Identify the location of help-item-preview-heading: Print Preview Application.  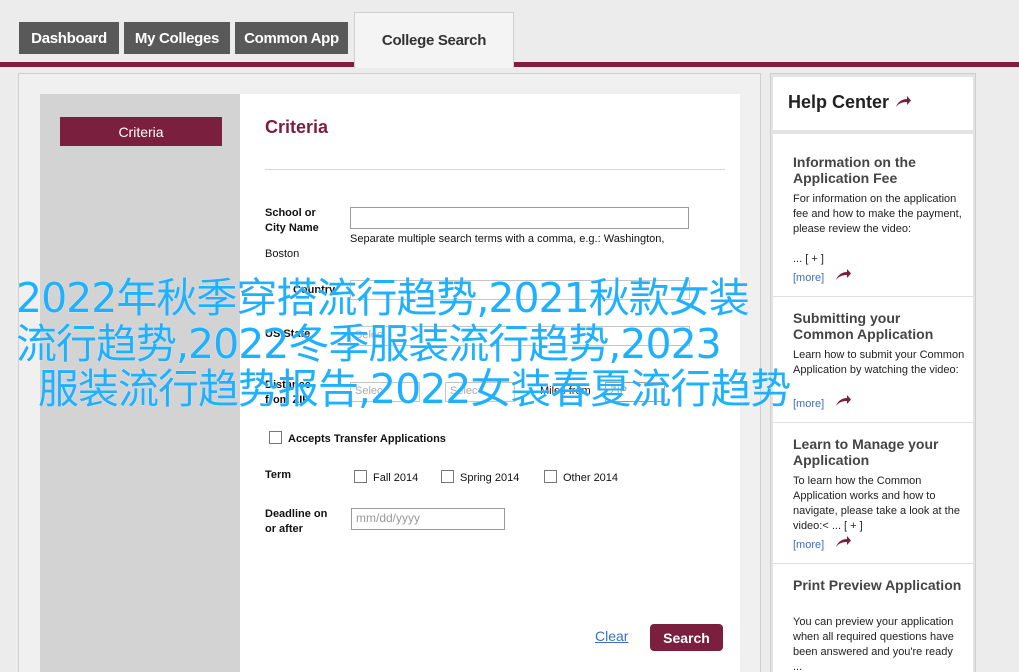
(878, 585).